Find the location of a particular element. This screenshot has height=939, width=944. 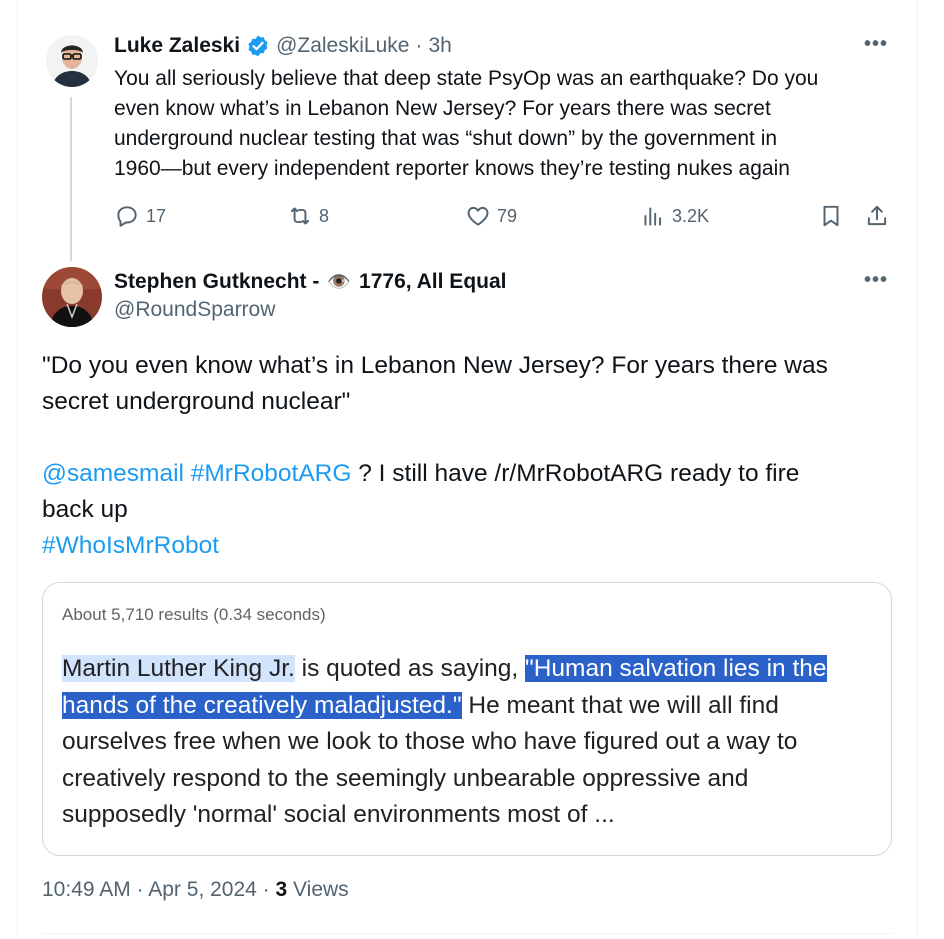

post-time: 10:49 AM is located at coordinates (86, 889).